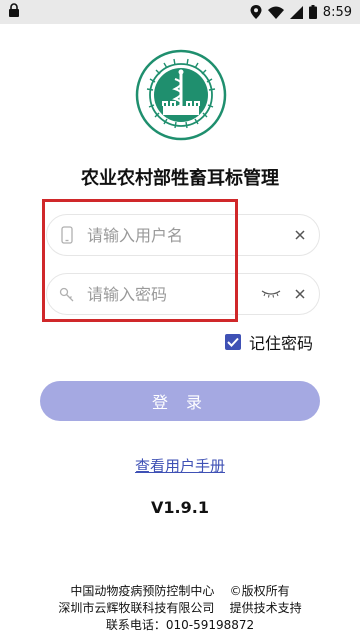 The width and height of the screenshot is (360, 640). Describe the element at coordinates (180, 178) in the screenshot. I see `app-title: 农业农村部牲畜耳标管理` at that location.